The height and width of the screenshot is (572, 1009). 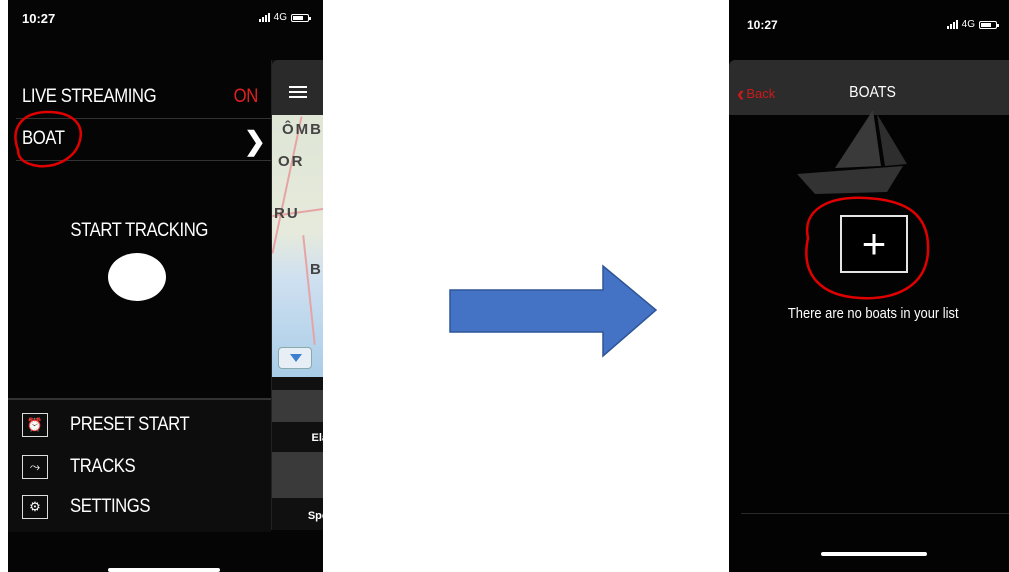 I want to click on map-view: ÔMB OR RU B, so click(x=297, y=246).